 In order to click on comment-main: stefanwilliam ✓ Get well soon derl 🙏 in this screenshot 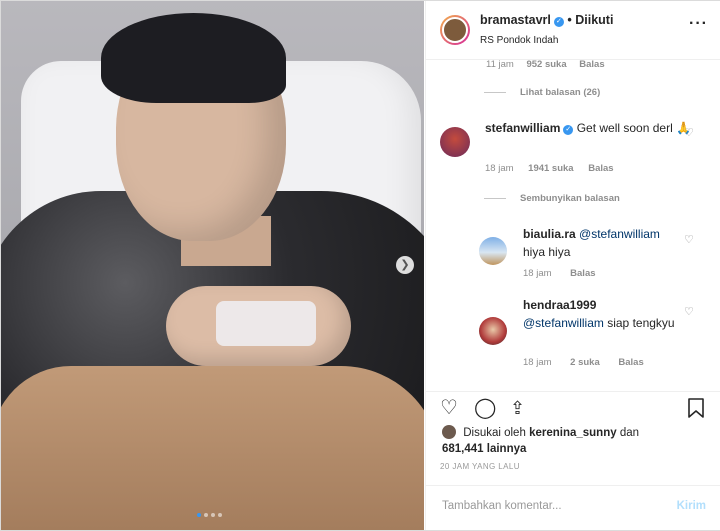, I will do `click(590, 128)`.